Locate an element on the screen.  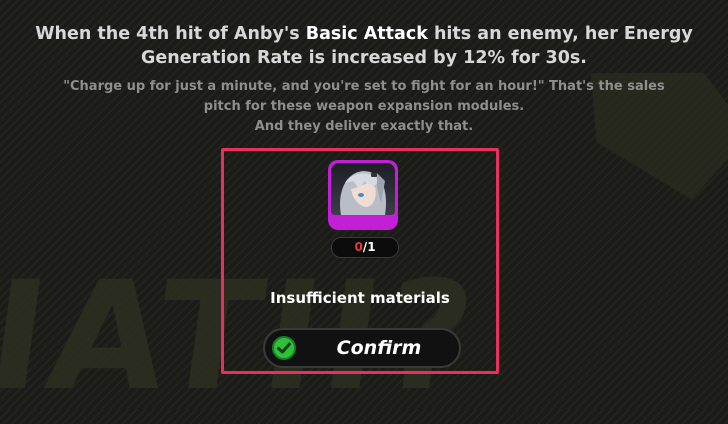
check-icon is located at coordinates (284, 348).